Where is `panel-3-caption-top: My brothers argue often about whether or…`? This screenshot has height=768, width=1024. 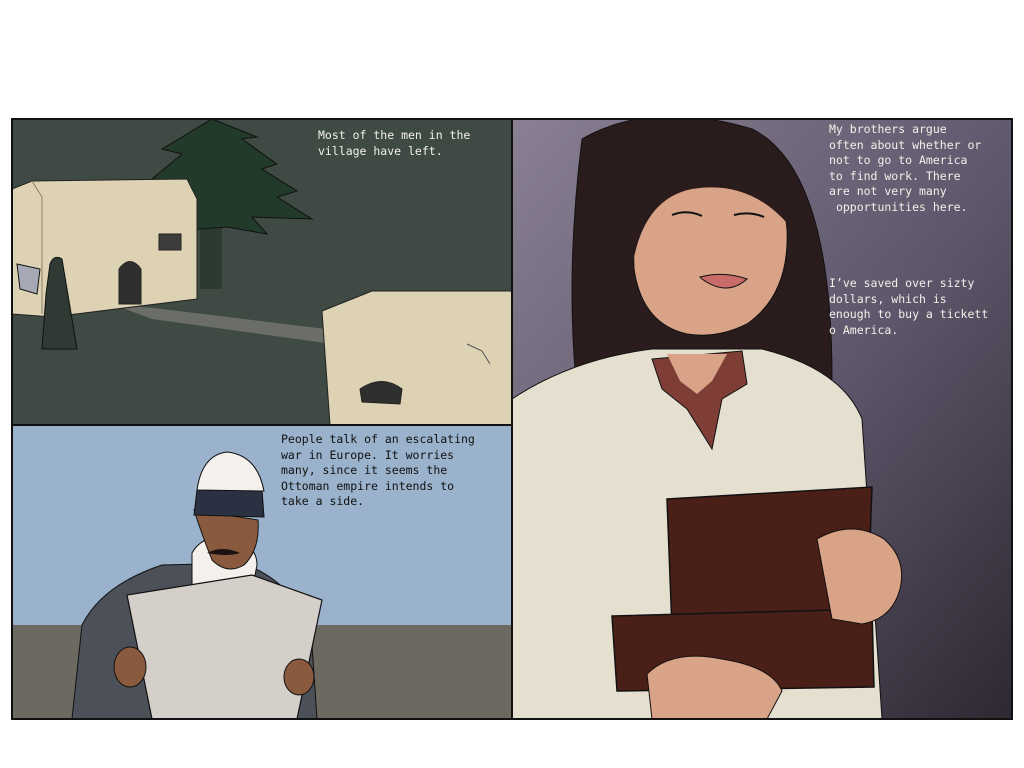
panel-3-caption-top: My brothers argue often about whether or… is located at coordinates (905, 168).